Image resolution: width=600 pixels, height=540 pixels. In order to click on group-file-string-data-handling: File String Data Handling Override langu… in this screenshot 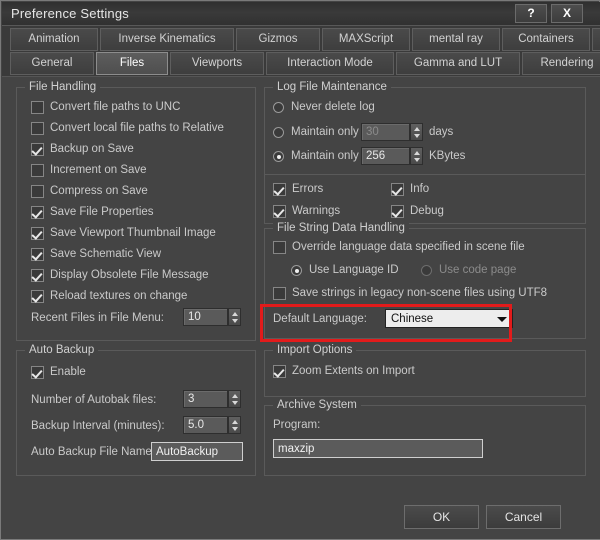, I will do `click(425, 280)`.